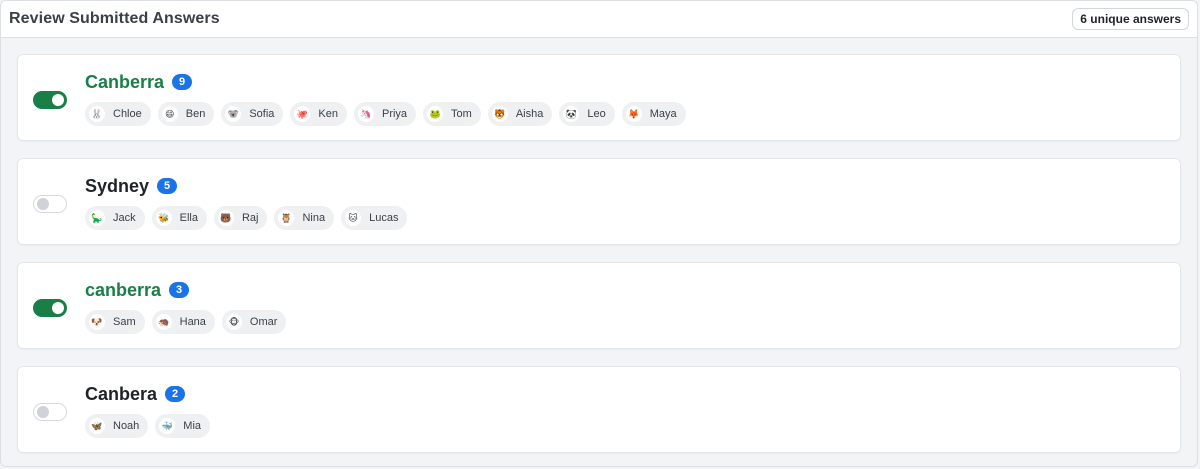 This screenshot has width=1200, height=469. What do you see at coordinates (263, 322) in the screenshot?
I see `student-name: Omar` at bounding box center [263, 322].